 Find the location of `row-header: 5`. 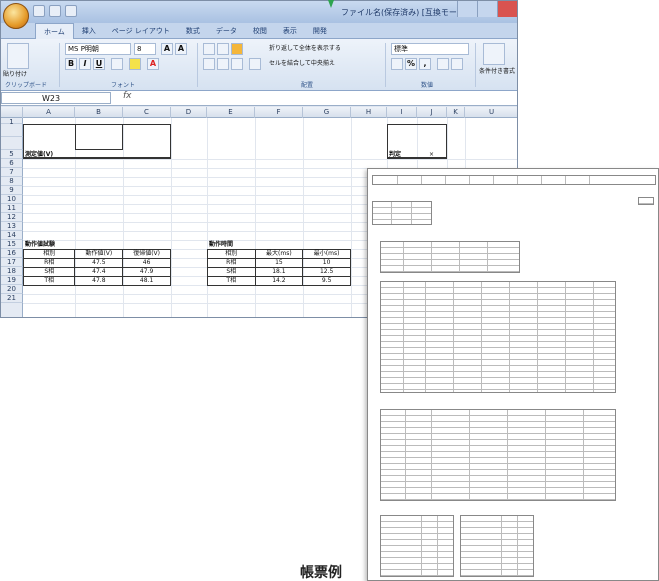

row-header: 5 is located at coordinates (12, 154).